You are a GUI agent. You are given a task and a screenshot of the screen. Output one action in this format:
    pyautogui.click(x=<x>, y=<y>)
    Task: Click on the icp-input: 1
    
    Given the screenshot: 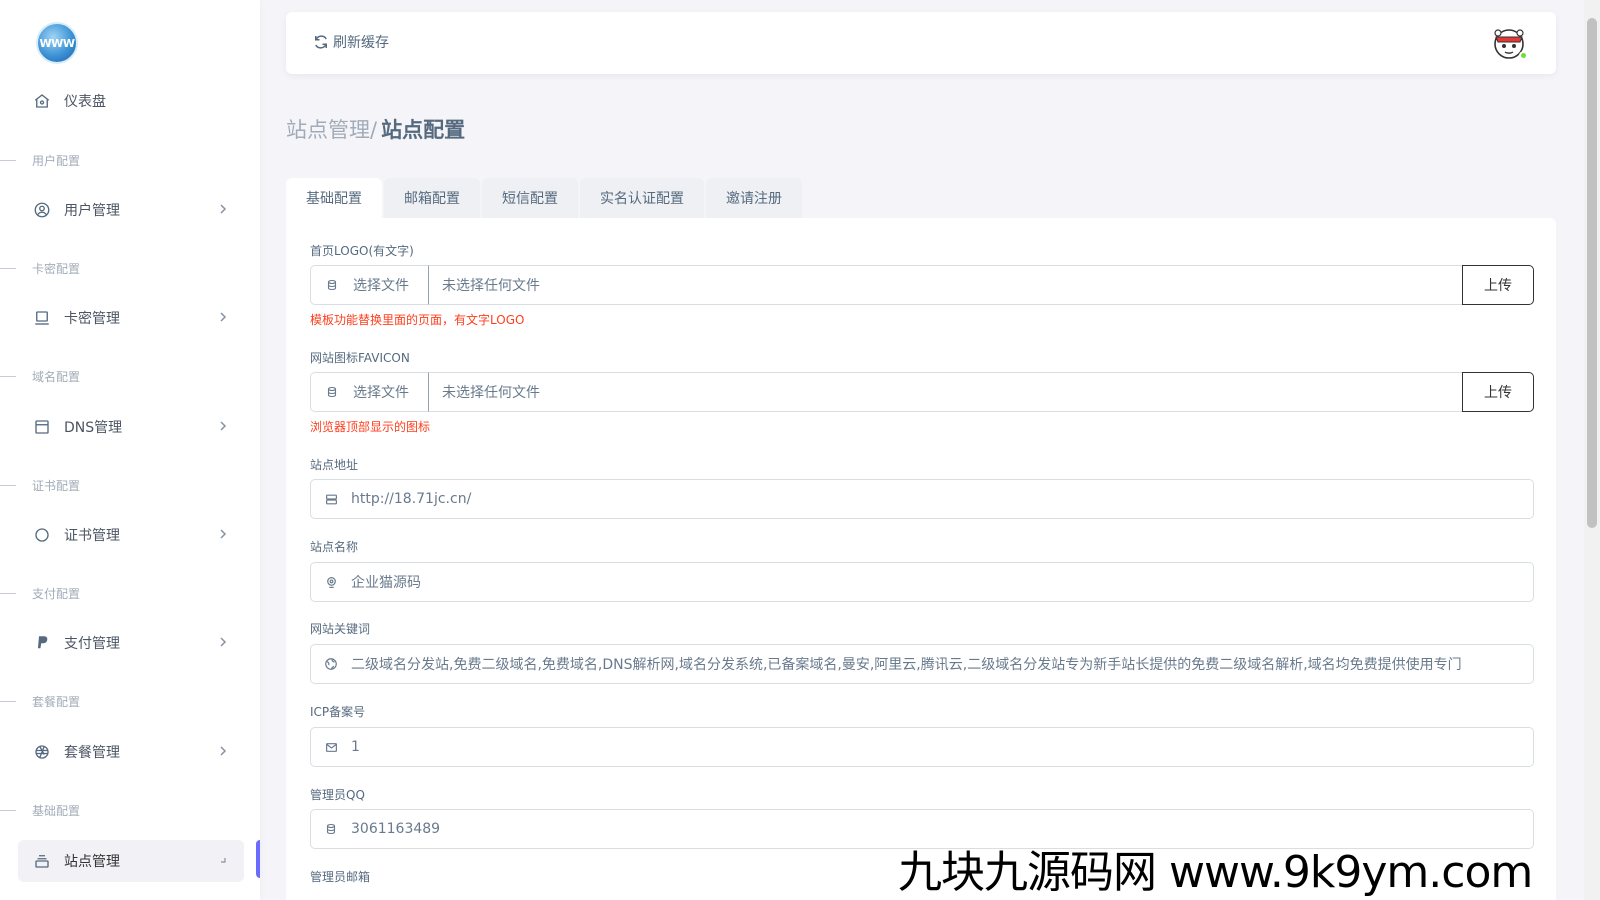 What is the action you would take?
    pyautogui.click(x=922, y=747)
    